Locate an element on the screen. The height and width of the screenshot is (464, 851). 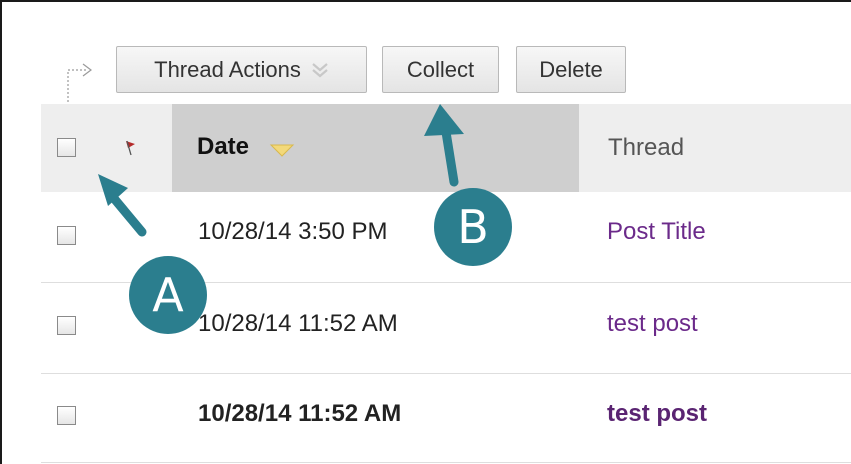
callout-b: B is located at coordinates (473, 227).